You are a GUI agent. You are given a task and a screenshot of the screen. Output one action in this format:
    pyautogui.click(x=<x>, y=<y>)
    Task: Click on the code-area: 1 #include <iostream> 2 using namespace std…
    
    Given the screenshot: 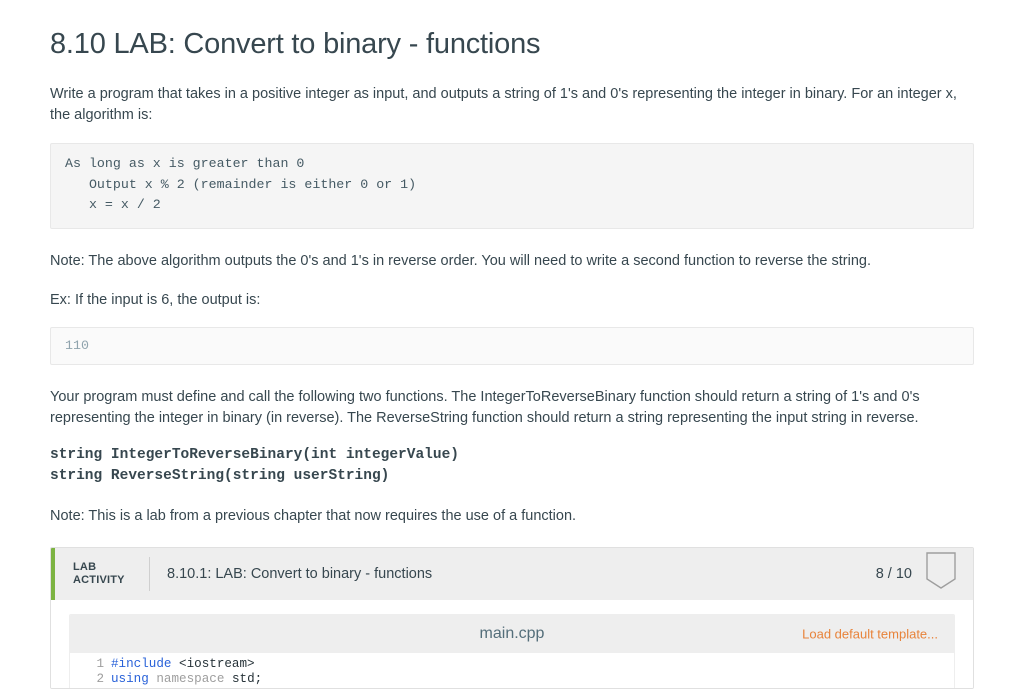 What is the action you would take?
    pyautogui.click(x=512, y=670)
    